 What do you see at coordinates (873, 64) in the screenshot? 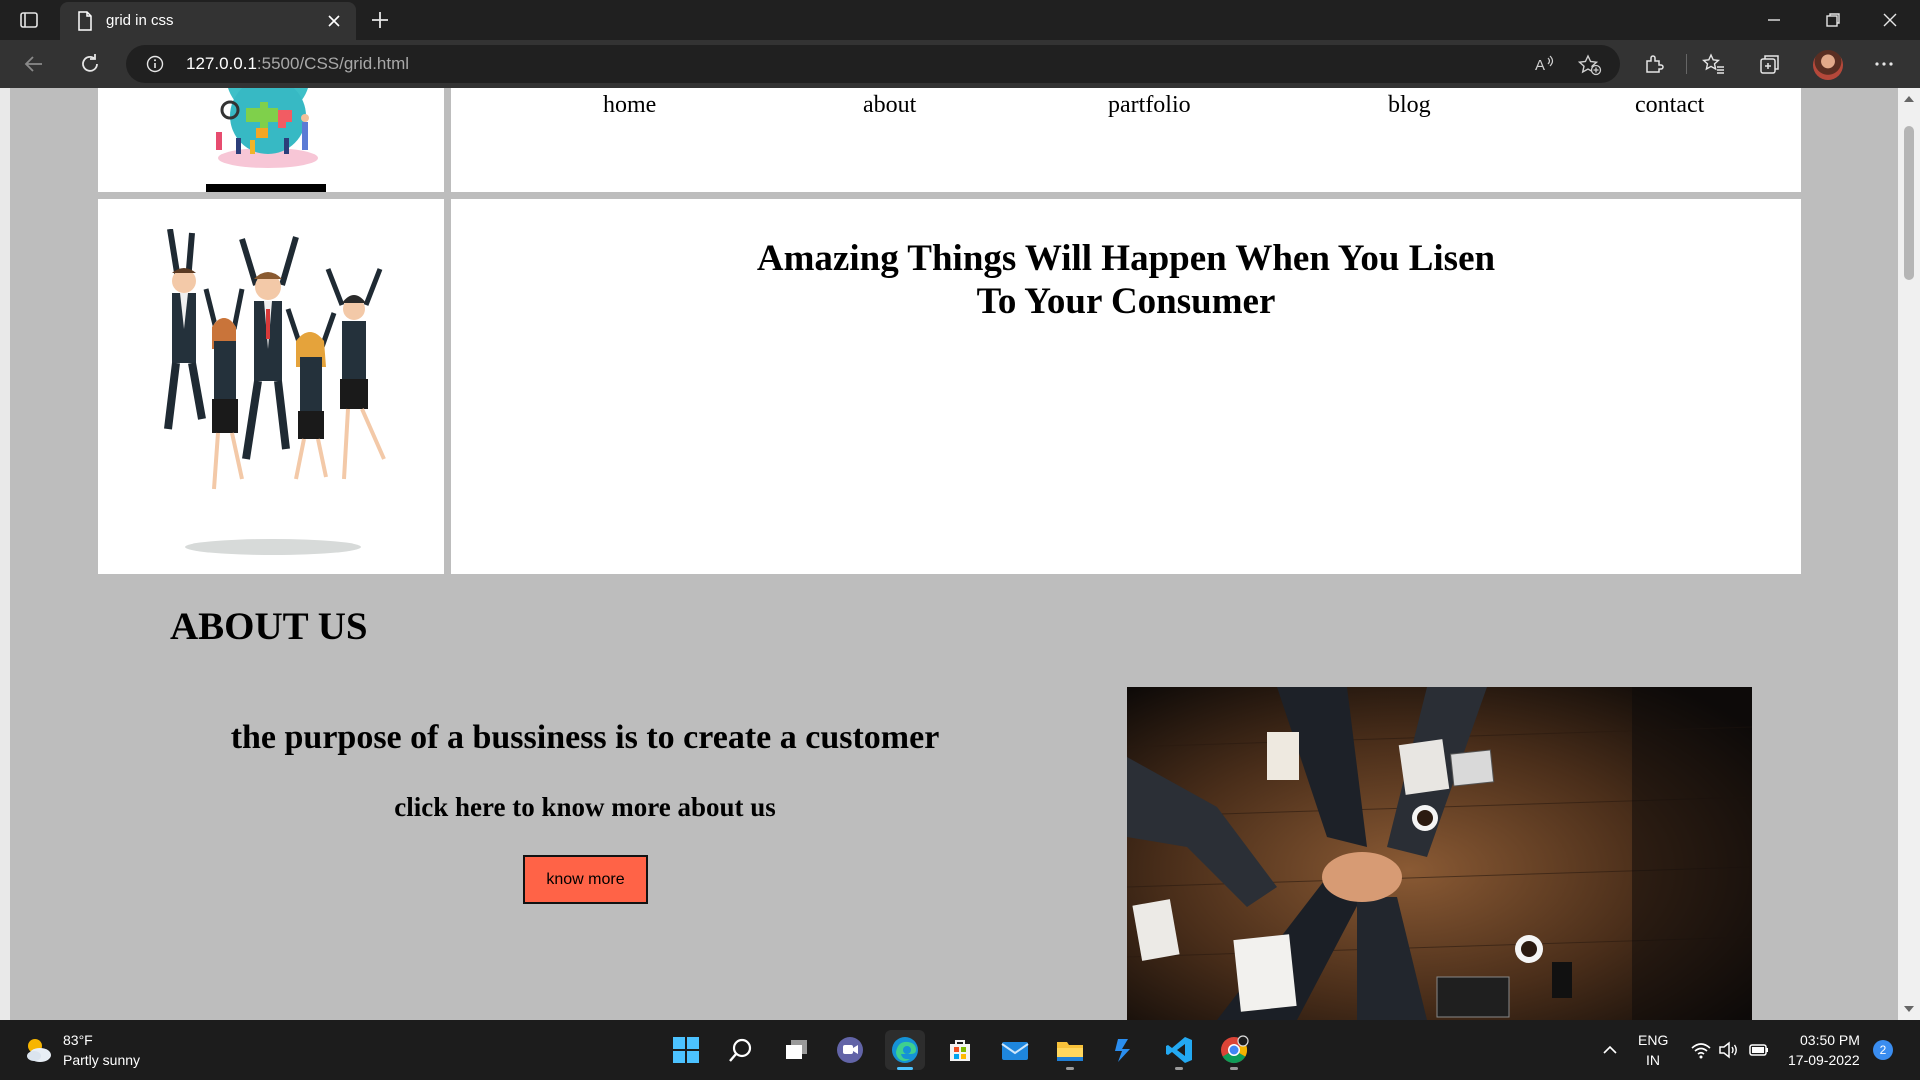
I see `address-bar: 127.0.0.1:5500/CSS/grid.html A` at bounding box center [873, 64].